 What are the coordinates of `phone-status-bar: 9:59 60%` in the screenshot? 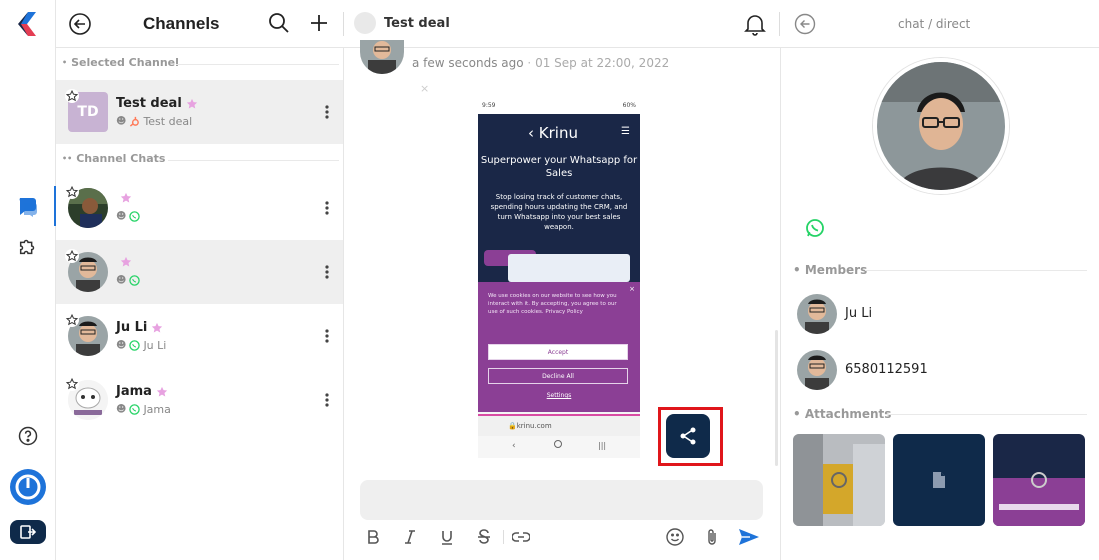 It's located at (559, 107).